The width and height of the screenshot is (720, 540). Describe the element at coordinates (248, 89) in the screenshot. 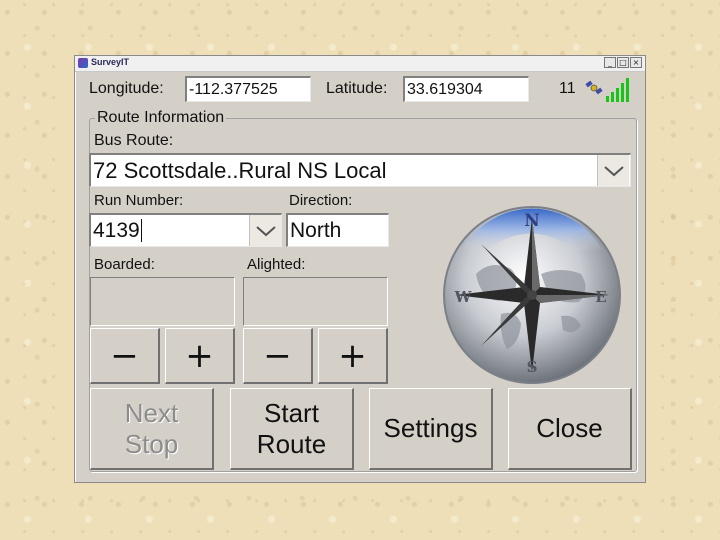

I see `longitude-field: -112.377525` at that location.